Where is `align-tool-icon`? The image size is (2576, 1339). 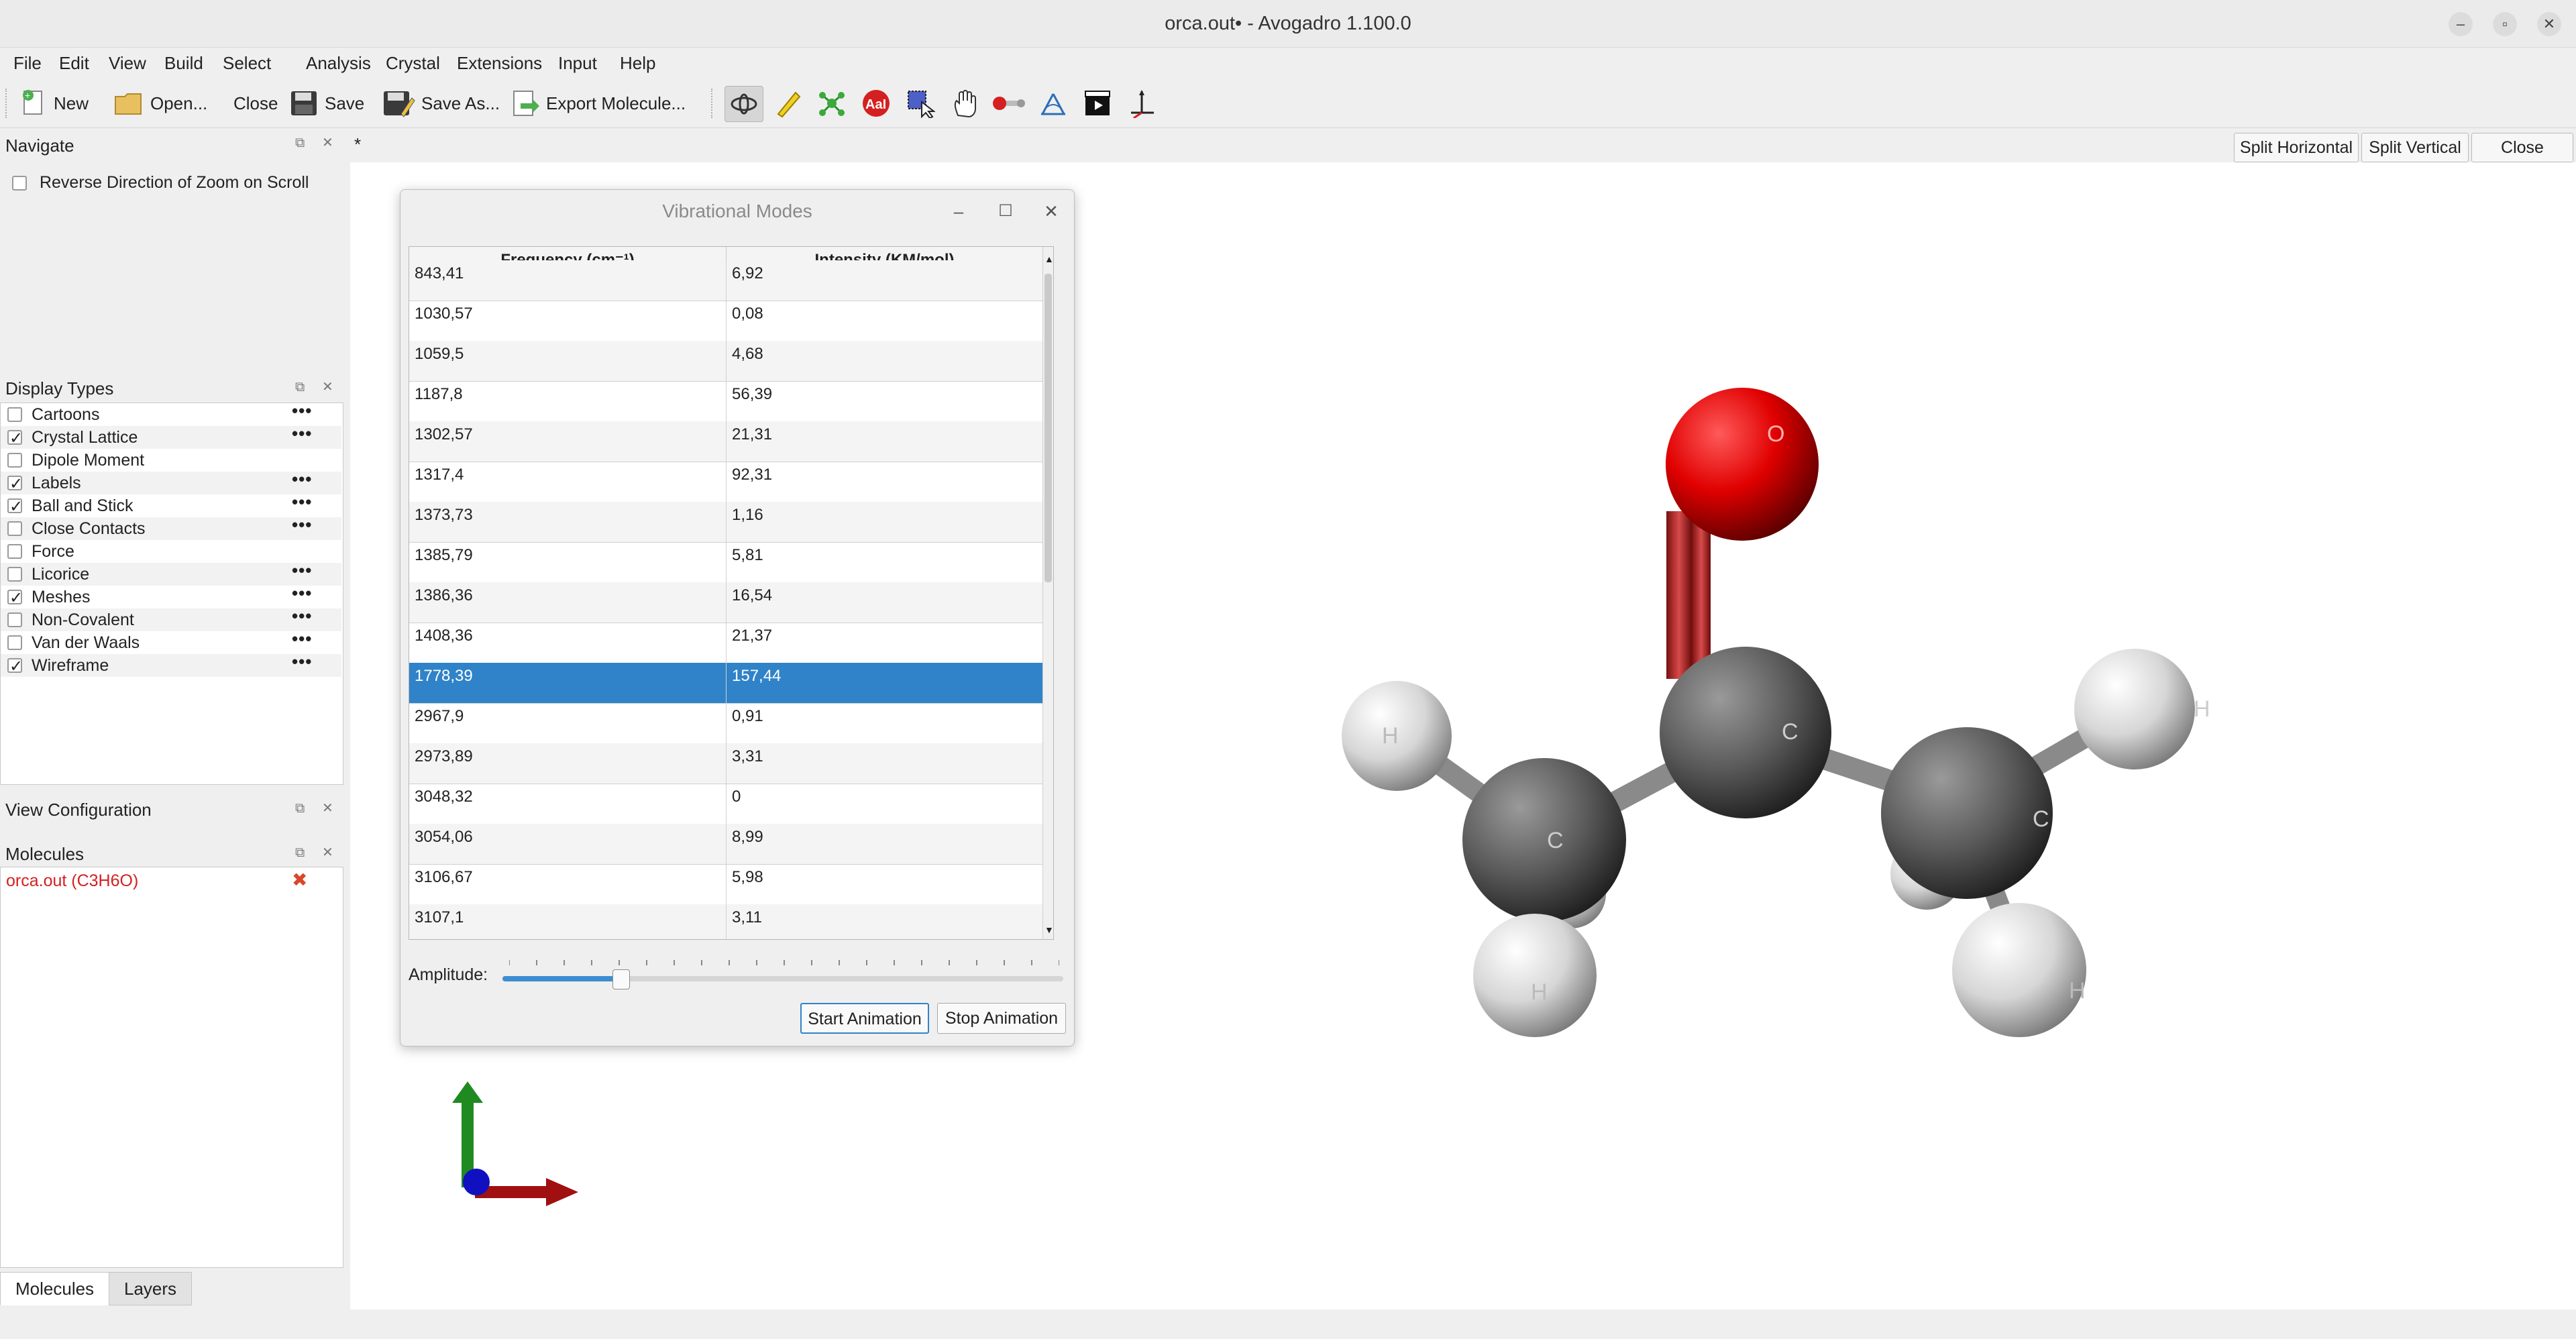 align-tool-icon is located at coordinates (1142, 103).